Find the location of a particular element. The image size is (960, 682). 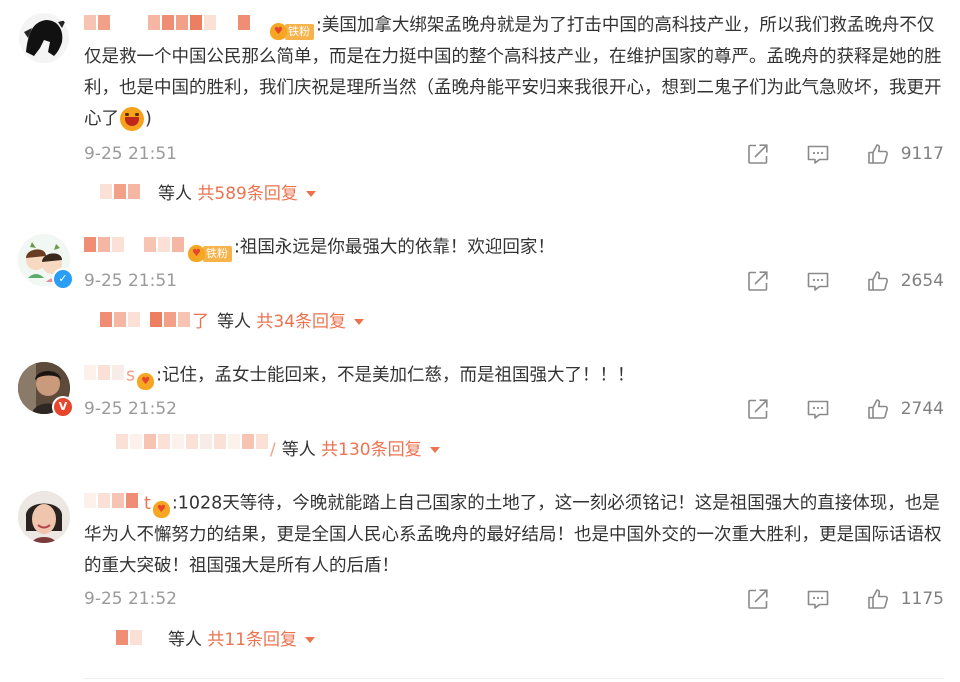

username-suffix: t is located at coordinates (147, 504).